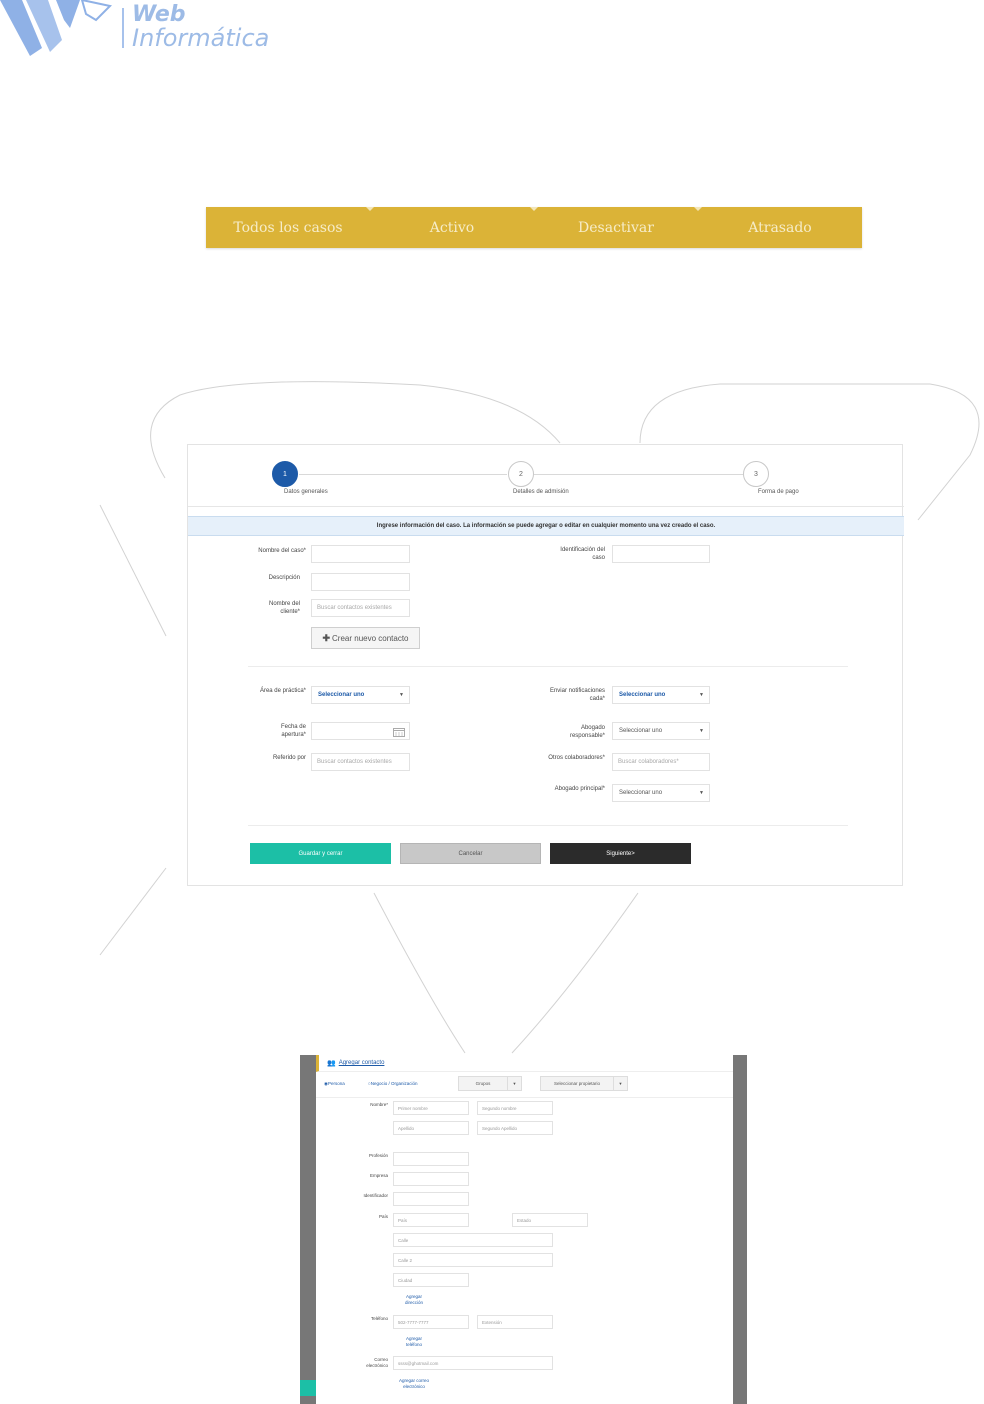  I want to click on lead-select: Seleccionar uno ▼, so click(661, 793).